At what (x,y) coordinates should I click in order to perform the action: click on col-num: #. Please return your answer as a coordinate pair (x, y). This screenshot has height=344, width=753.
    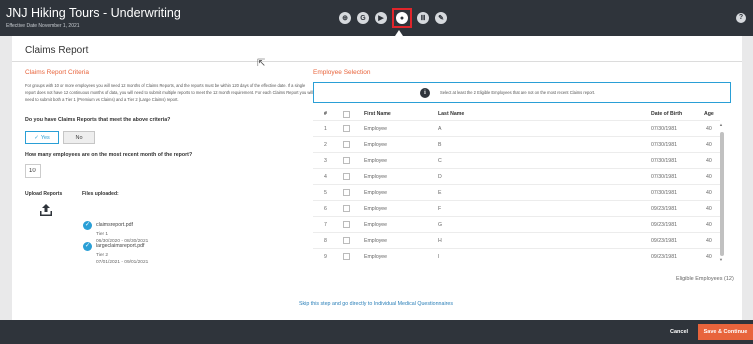
    Looking at the image, I should click on (325, 114).